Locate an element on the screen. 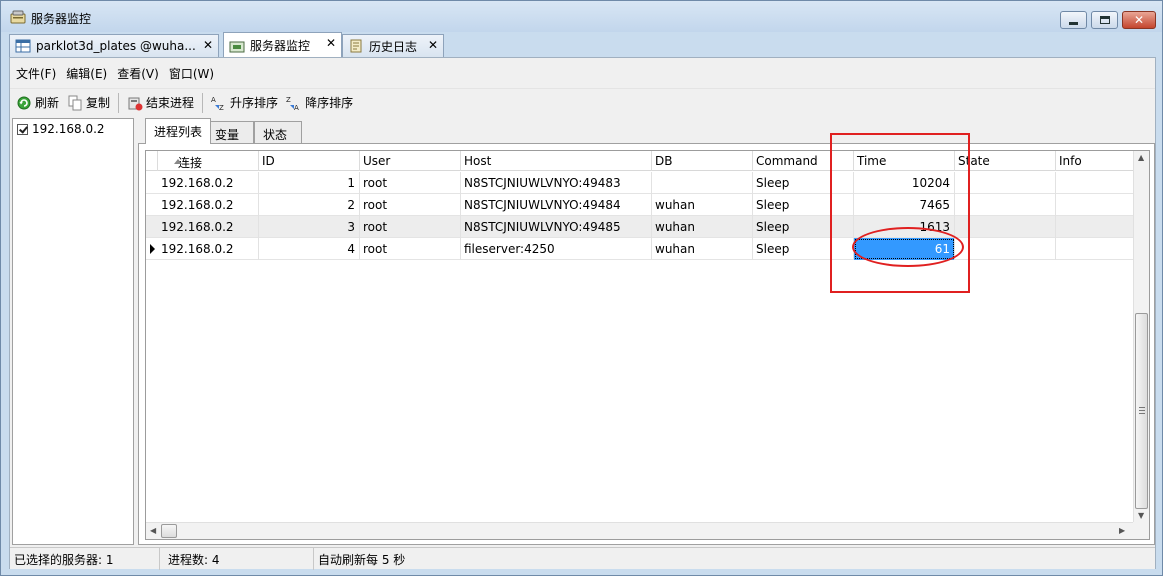 This screenshot has height=576, width=1163. sort-descending-icon: Z A is located at coordinates (292, 103).